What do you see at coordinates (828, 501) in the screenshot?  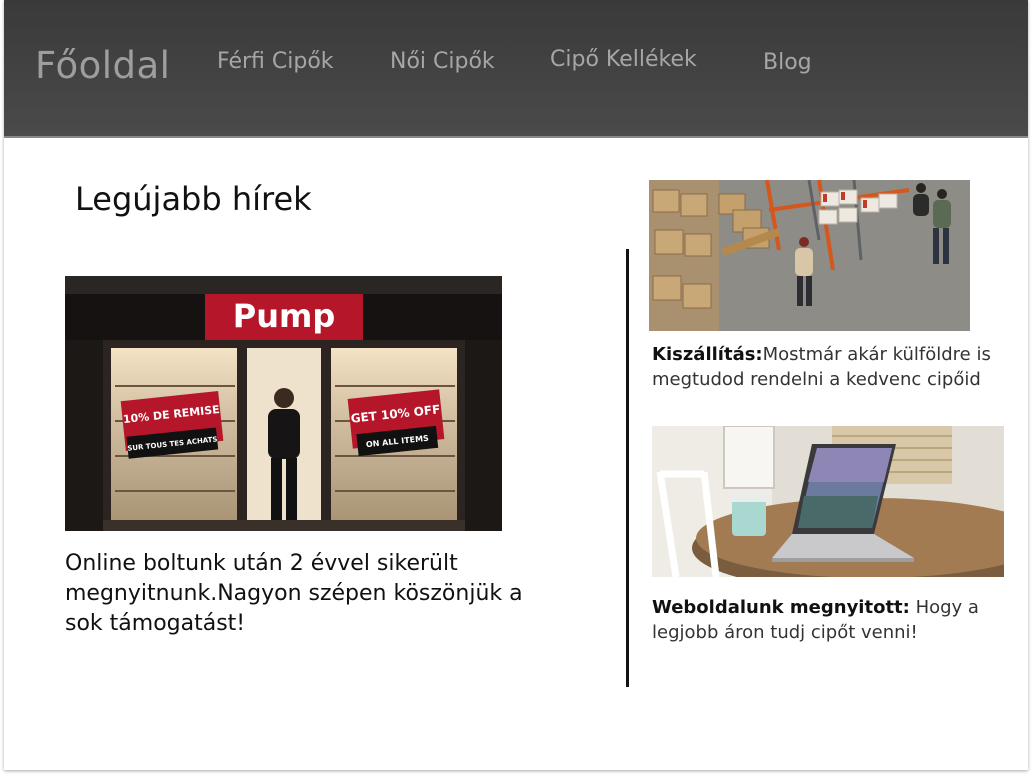 I see `laptop-image` at bounding box center [828, 501].